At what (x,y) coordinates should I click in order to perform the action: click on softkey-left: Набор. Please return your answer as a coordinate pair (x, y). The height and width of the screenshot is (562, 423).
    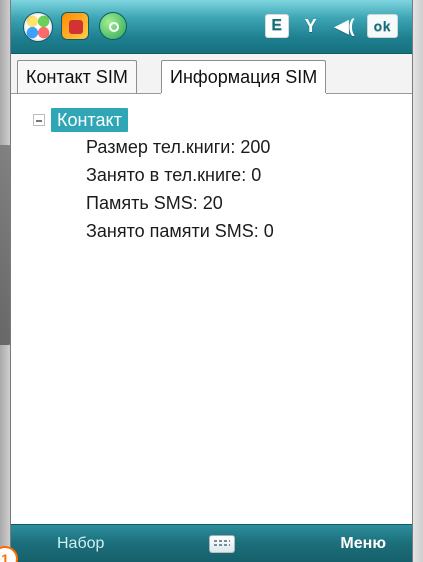
    Looking at the image, I should click on (80, 544).